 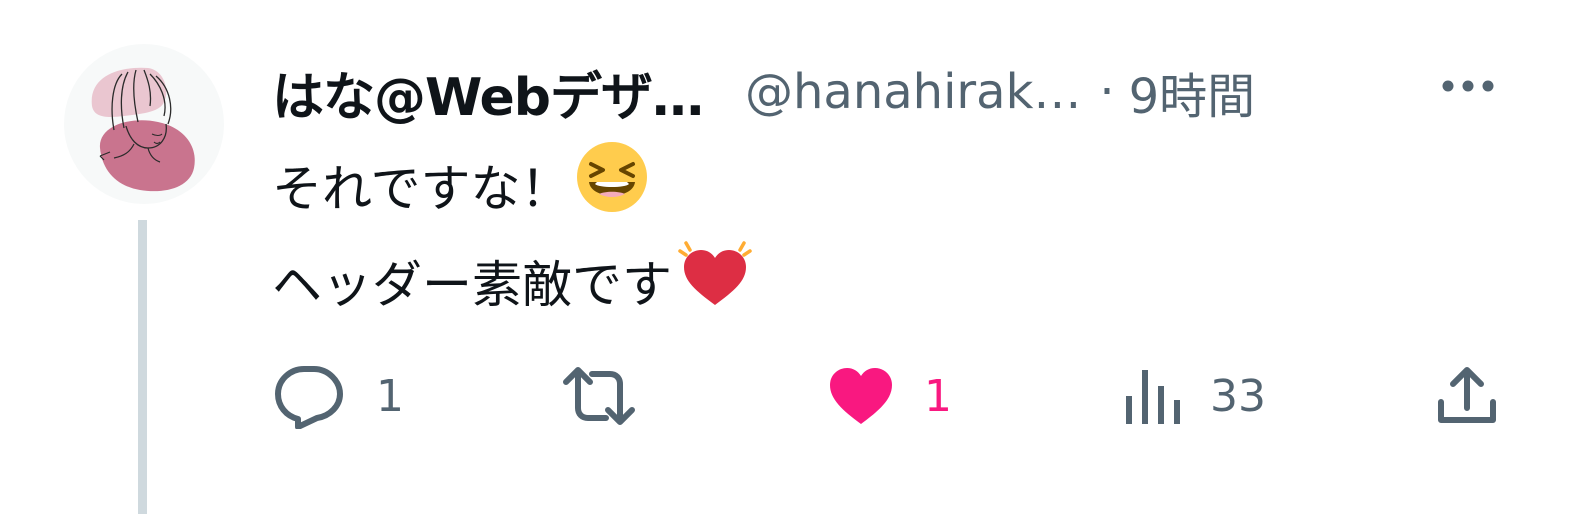 What do you see at coordinates (472, 284) in the screenshot?
I see `tweet-text-line2: ヘッダー素敵です` at bounding box center [472, 284].